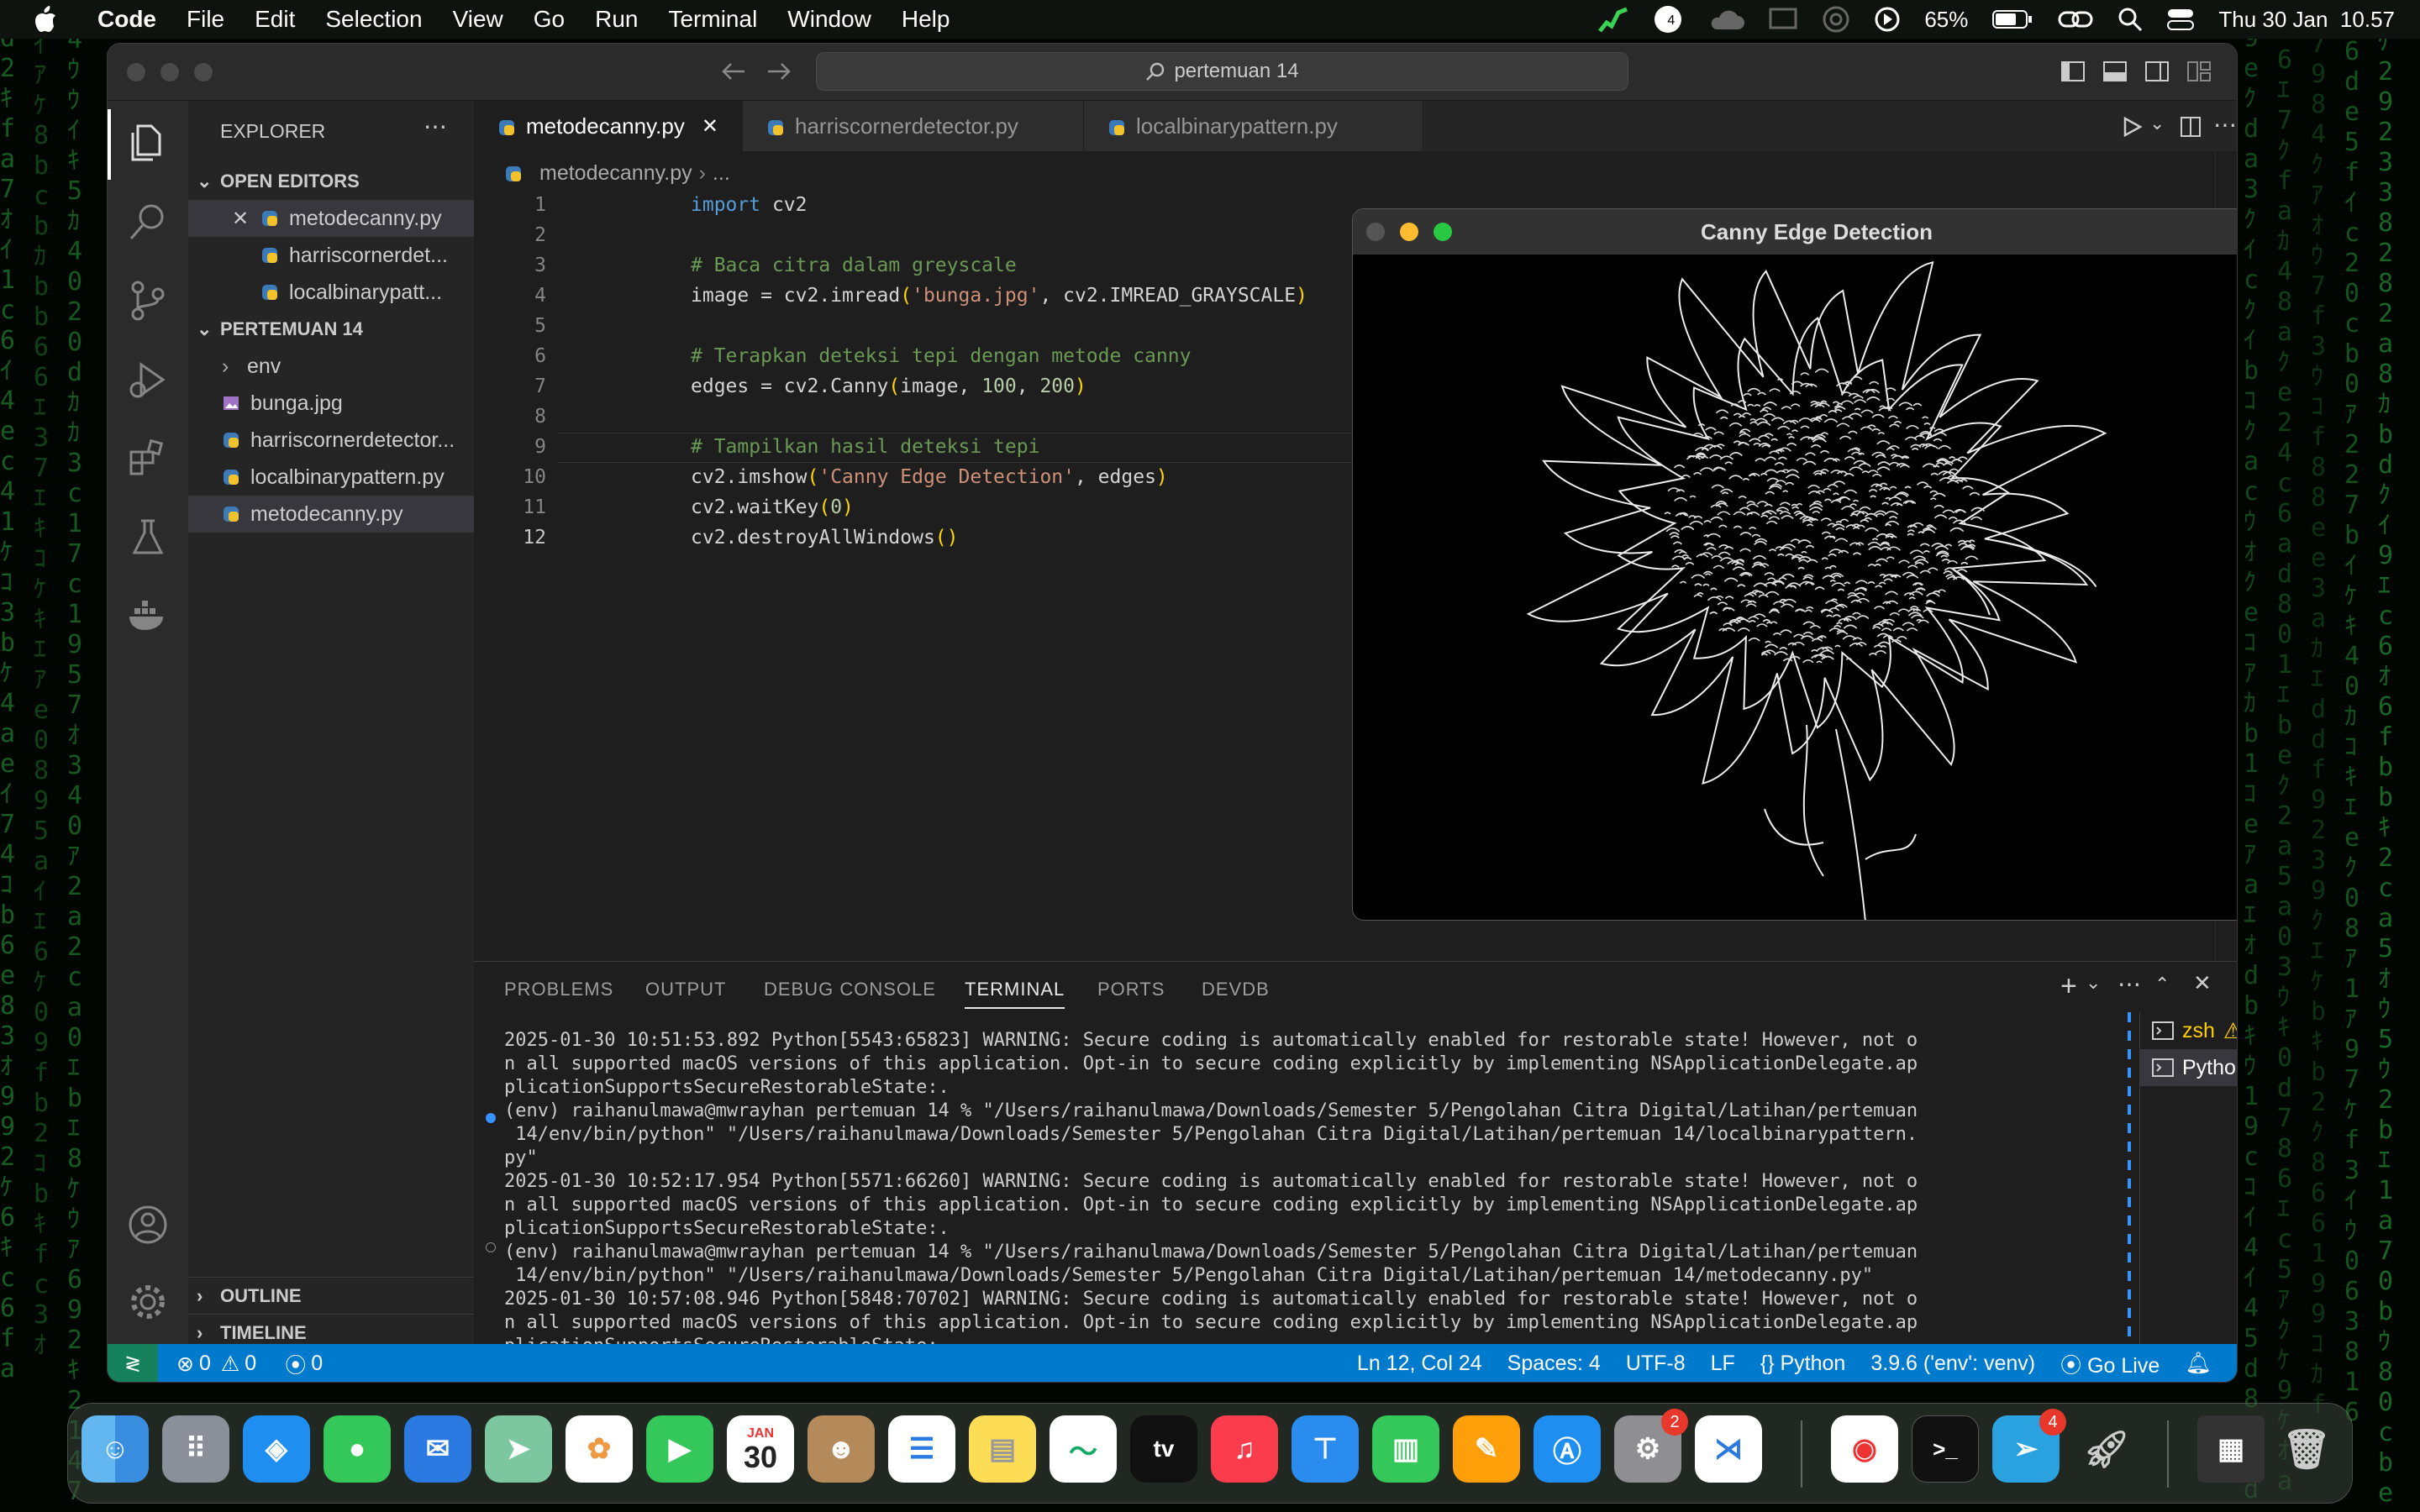 Image resolution: width=2420 pixels, height=1512 pixels. Describe the element at coordinates (1729, 1449) in the screenshot. I see `vscode-icon: ⋊` at that location.